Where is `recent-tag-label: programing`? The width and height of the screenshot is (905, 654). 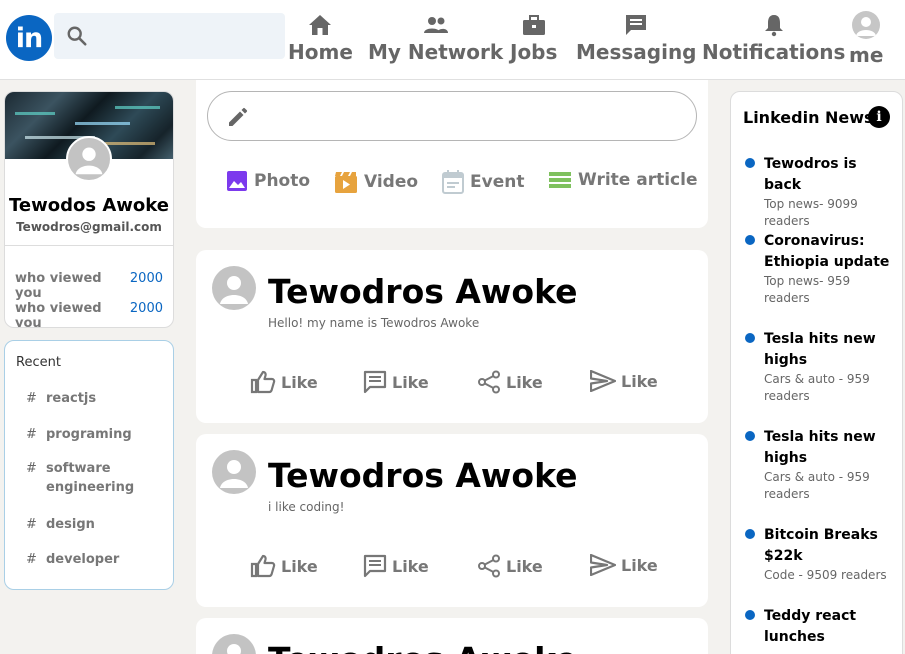 recent-tag-label: programing is located at coordinates (89, 434).